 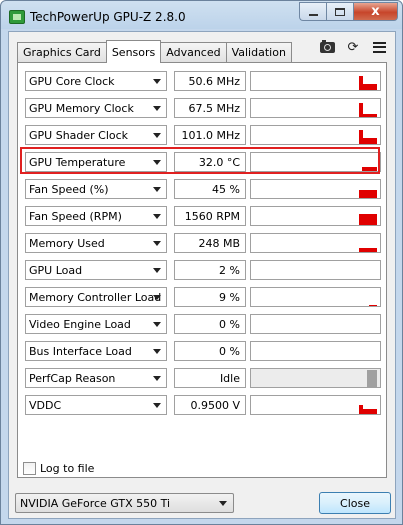 I want to click on sensor-name-dropdown: Fan Speed (RPM), so click(x=96, y=216).